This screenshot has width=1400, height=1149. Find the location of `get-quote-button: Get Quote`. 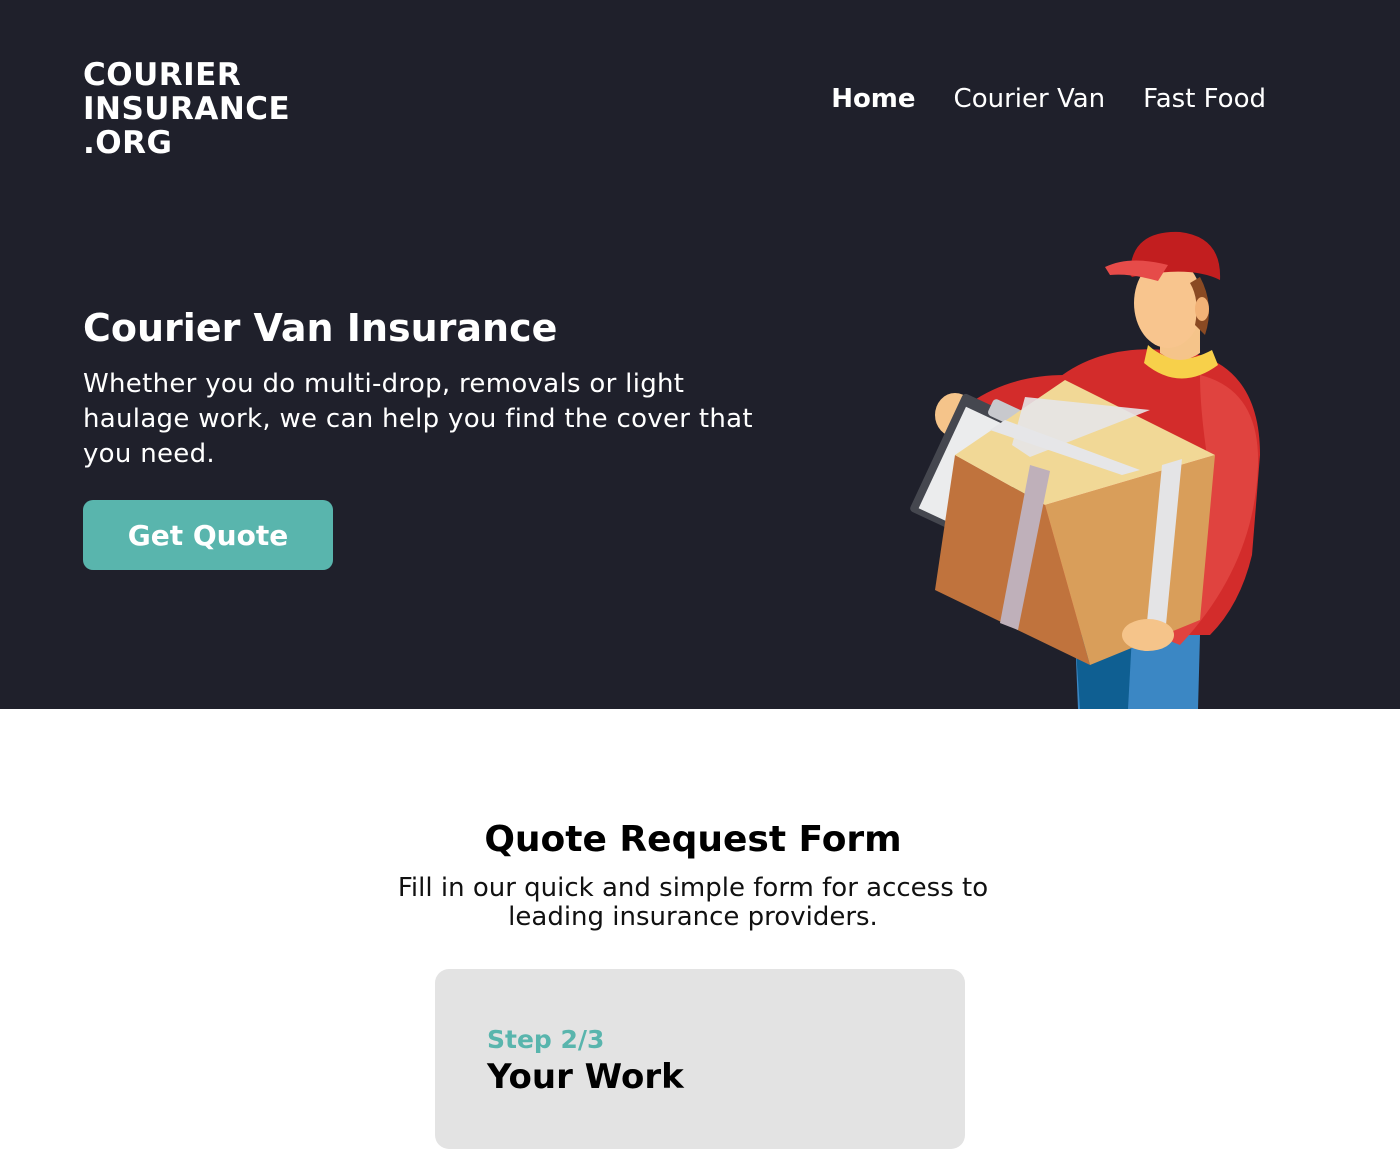

get-quote-button: Get Quote is located at coordinates (208, 535).